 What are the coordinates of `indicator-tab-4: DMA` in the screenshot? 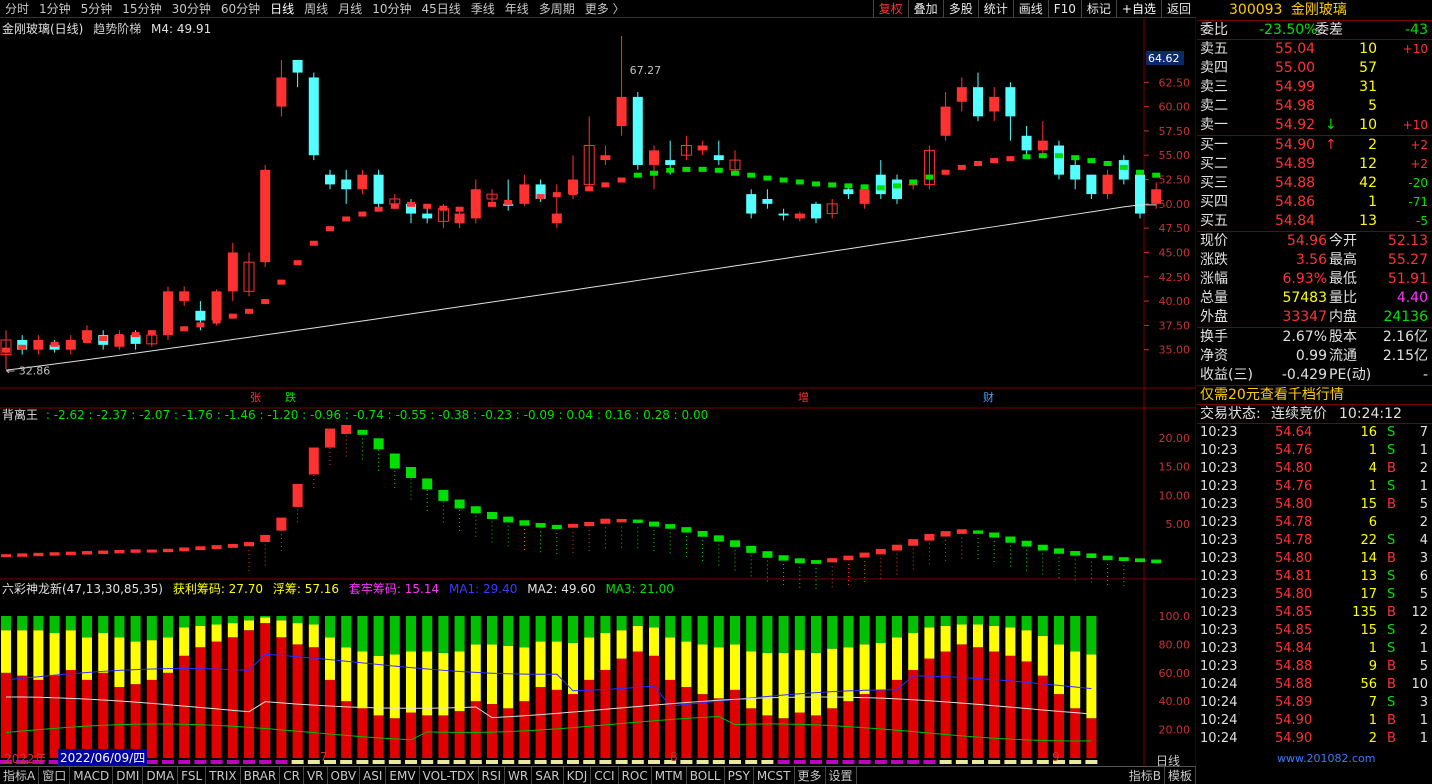 It's located at (161, 775).